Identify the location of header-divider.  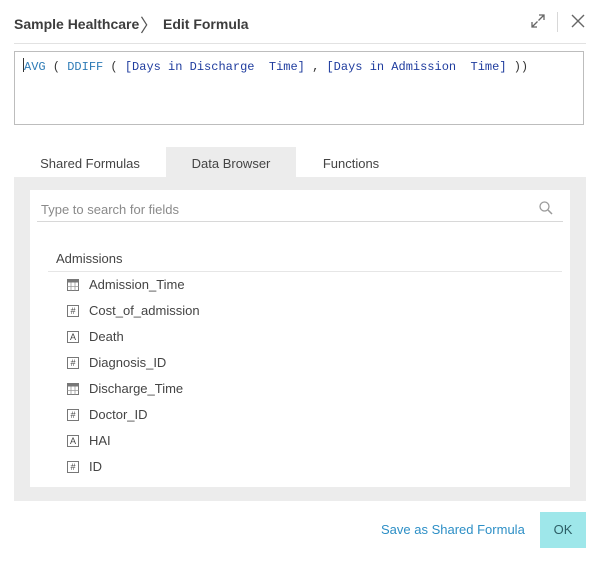
(557, 22).